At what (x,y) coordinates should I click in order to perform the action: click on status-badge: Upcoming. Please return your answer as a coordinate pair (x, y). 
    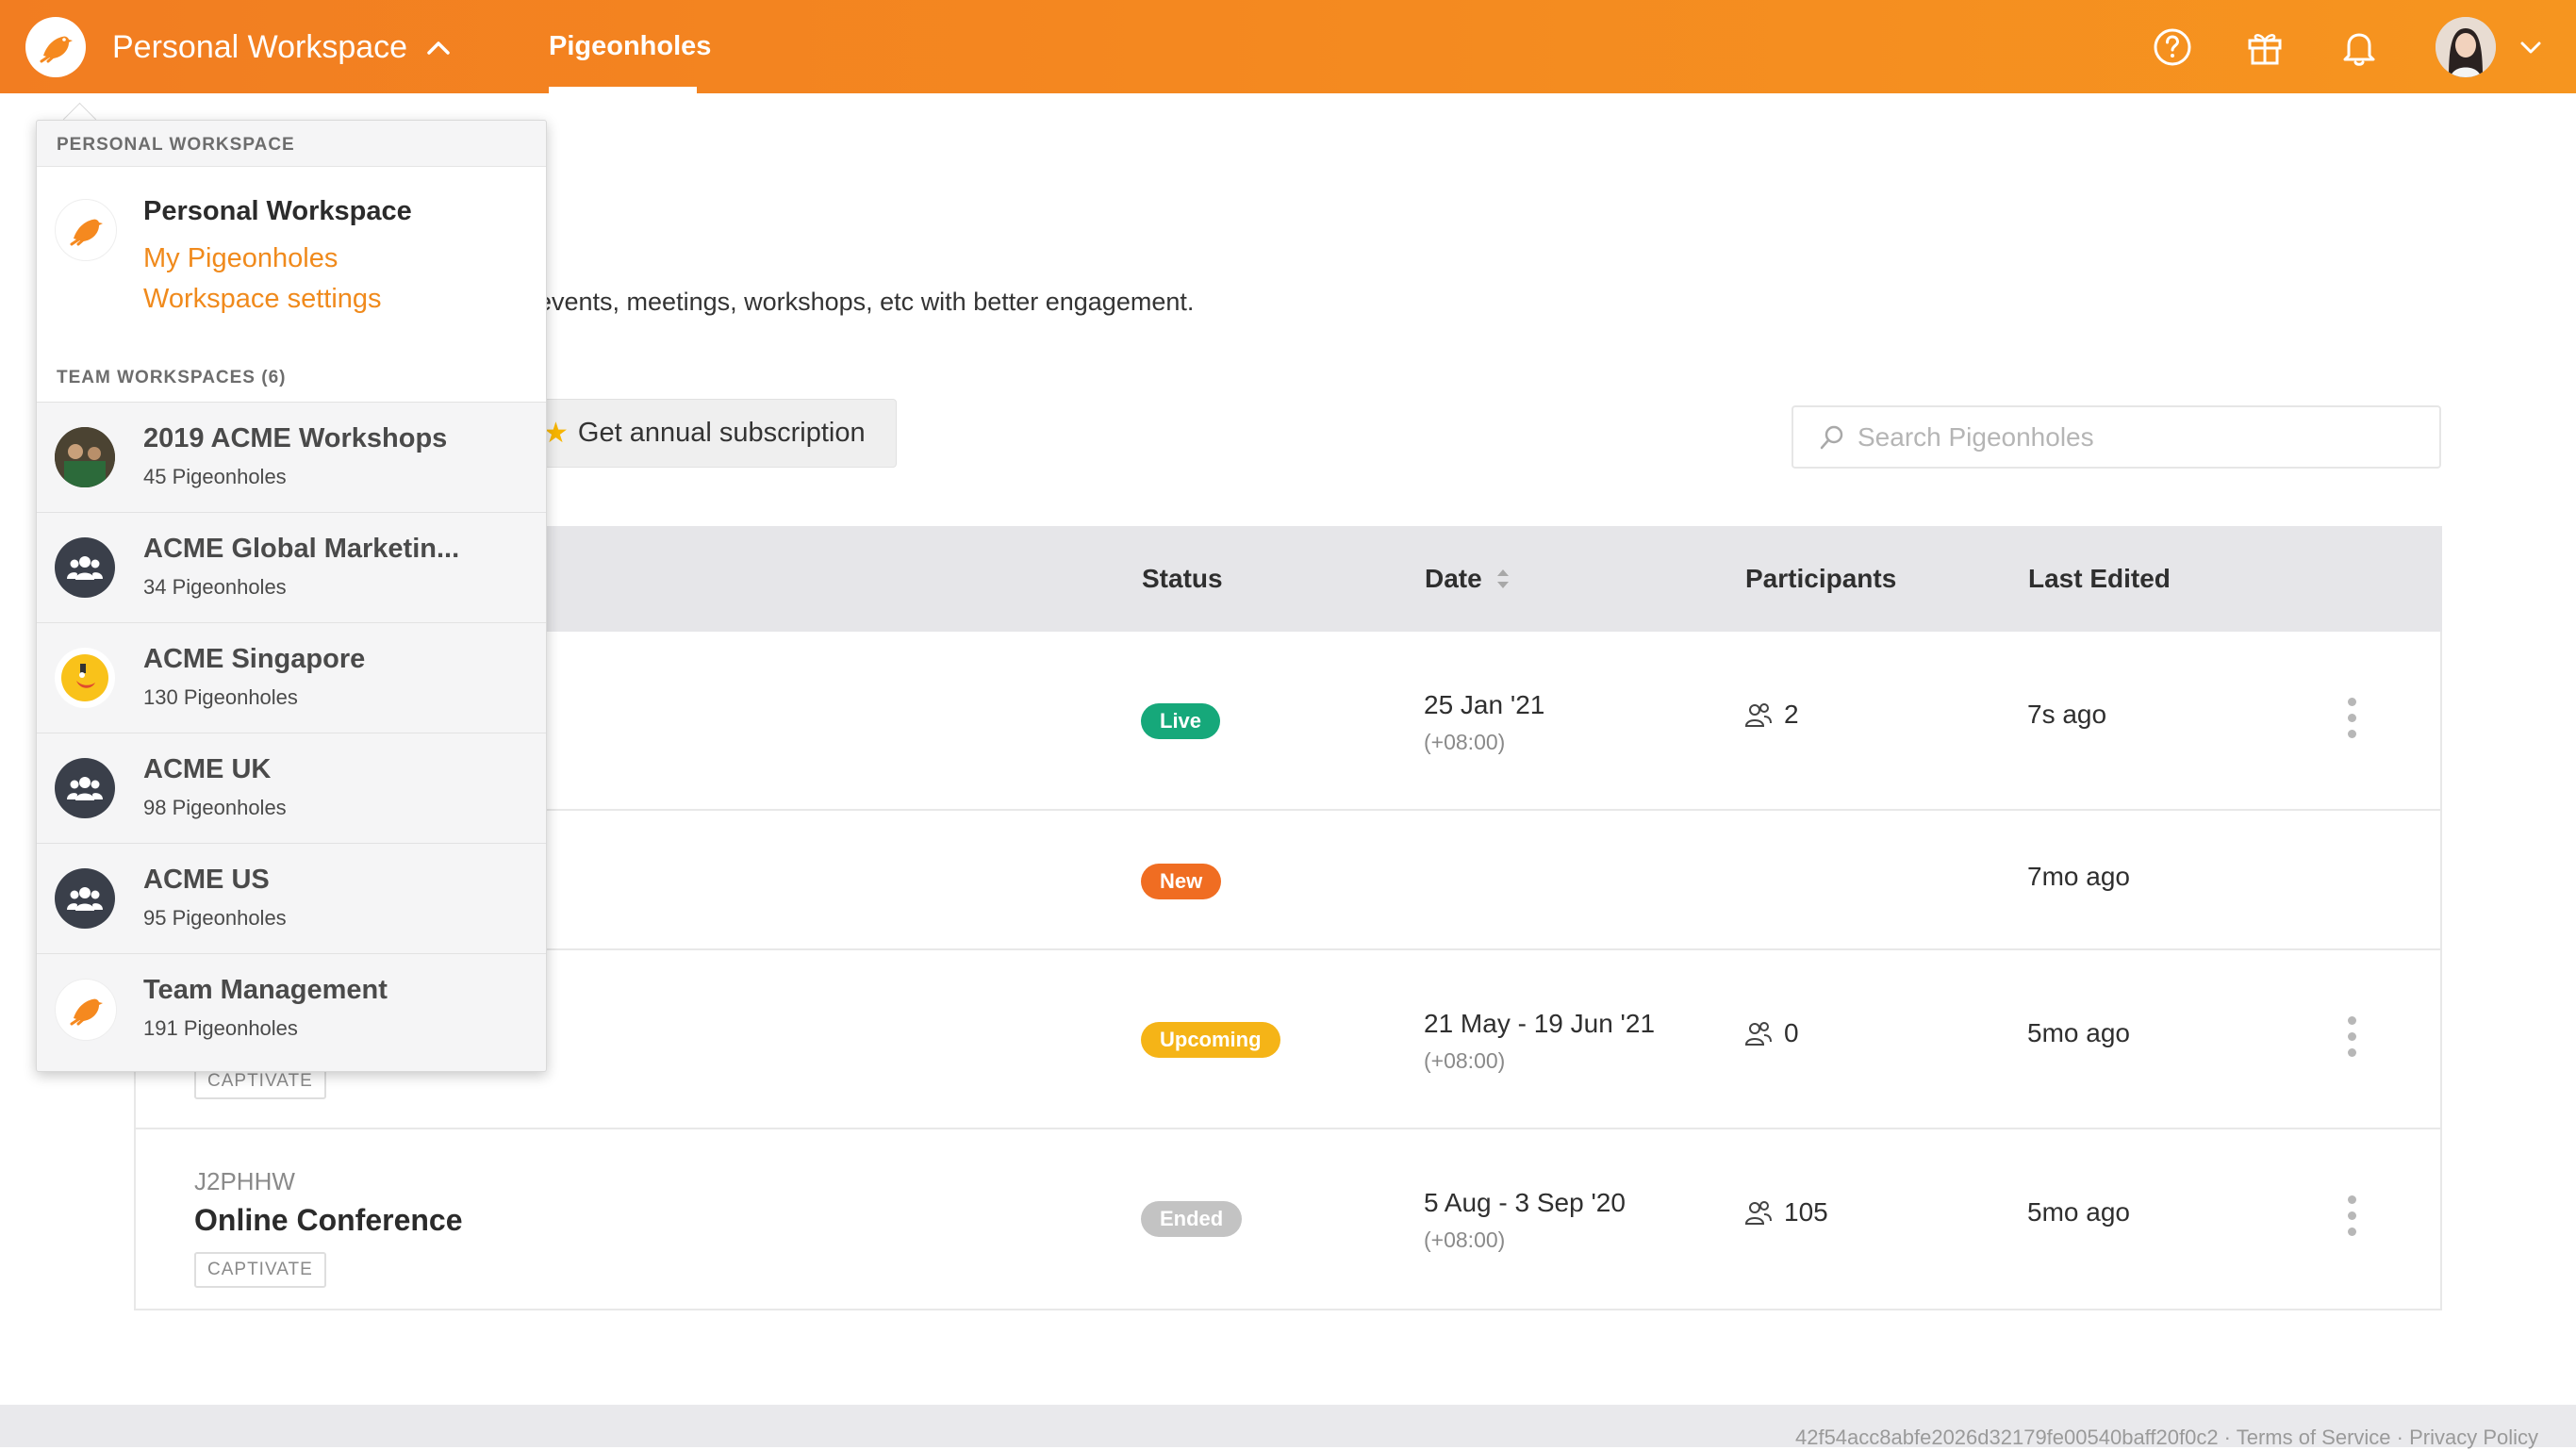
    Looking at the image, I should click on (1210, 1040).